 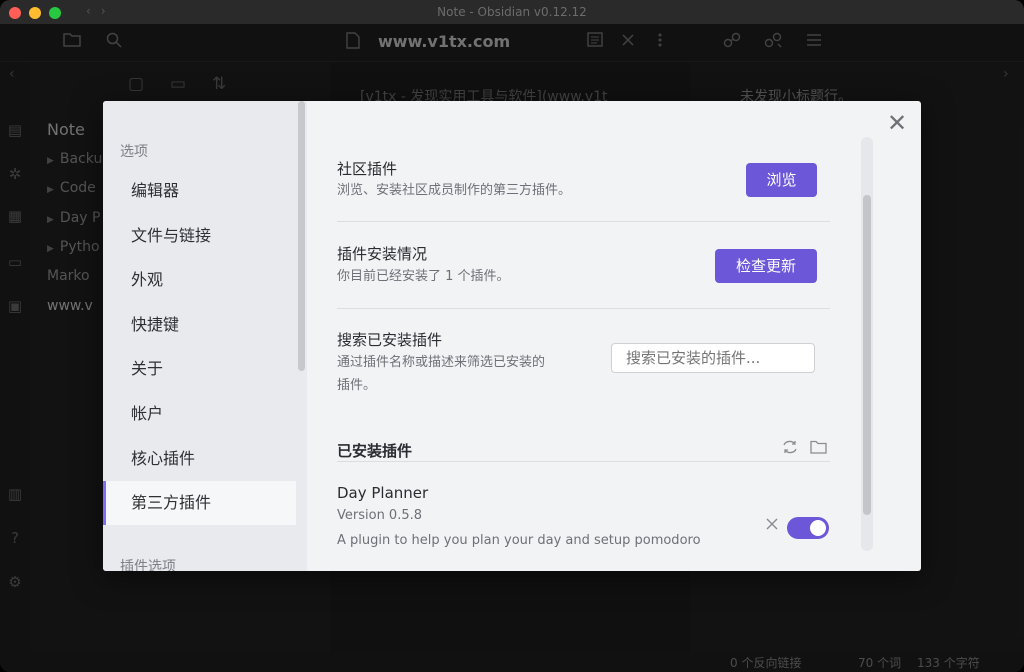 I want to click on browse-button: 浏览, so click(x=781, y=180).